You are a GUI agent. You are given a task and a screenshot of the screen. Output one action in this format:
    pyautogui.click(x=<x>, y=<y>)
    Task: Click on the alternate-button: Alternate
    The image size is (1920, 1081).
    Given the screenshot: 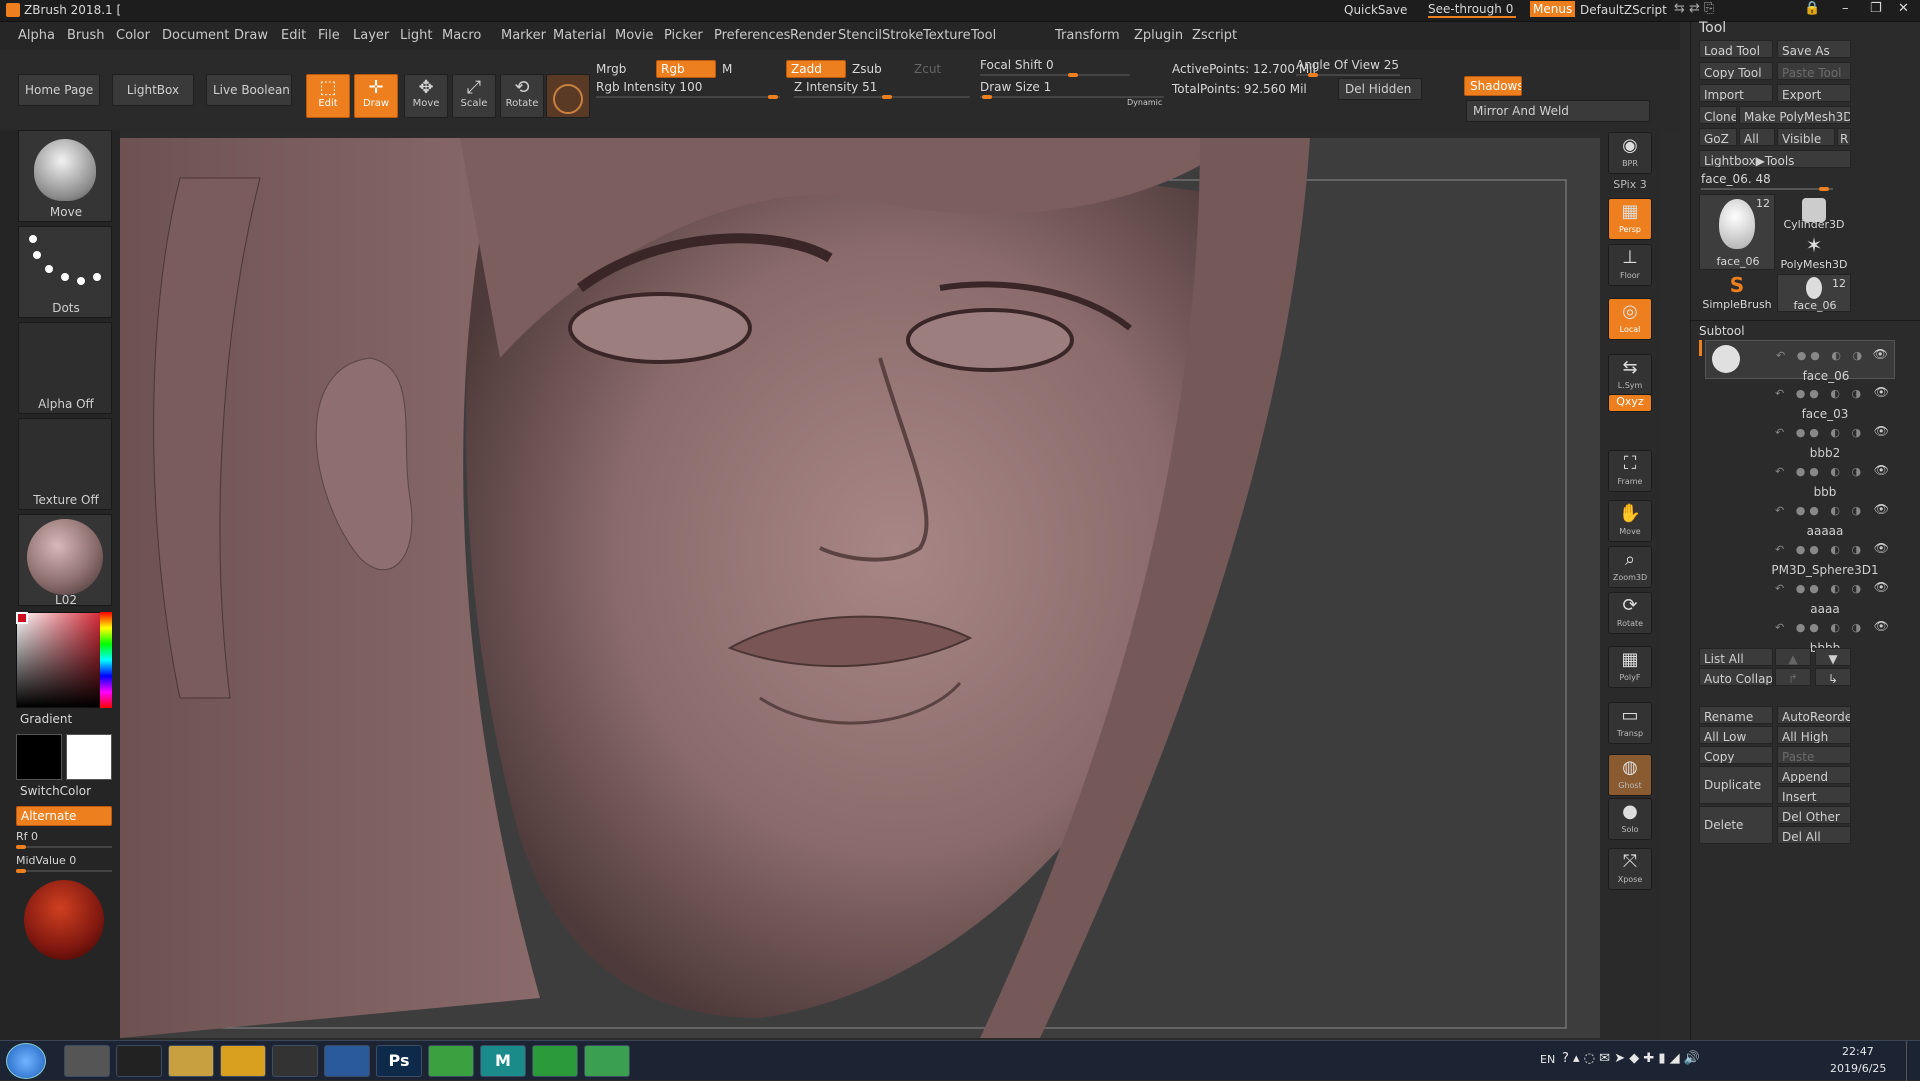 What is the action you would take?
    pyautogui.click(x=64, y=816)
    